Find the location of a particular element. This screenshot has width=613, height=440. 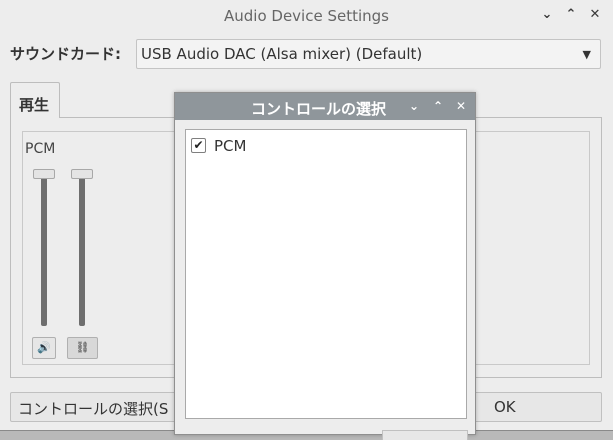

tab-playback: 再生 is located at coordinates (35, 100).